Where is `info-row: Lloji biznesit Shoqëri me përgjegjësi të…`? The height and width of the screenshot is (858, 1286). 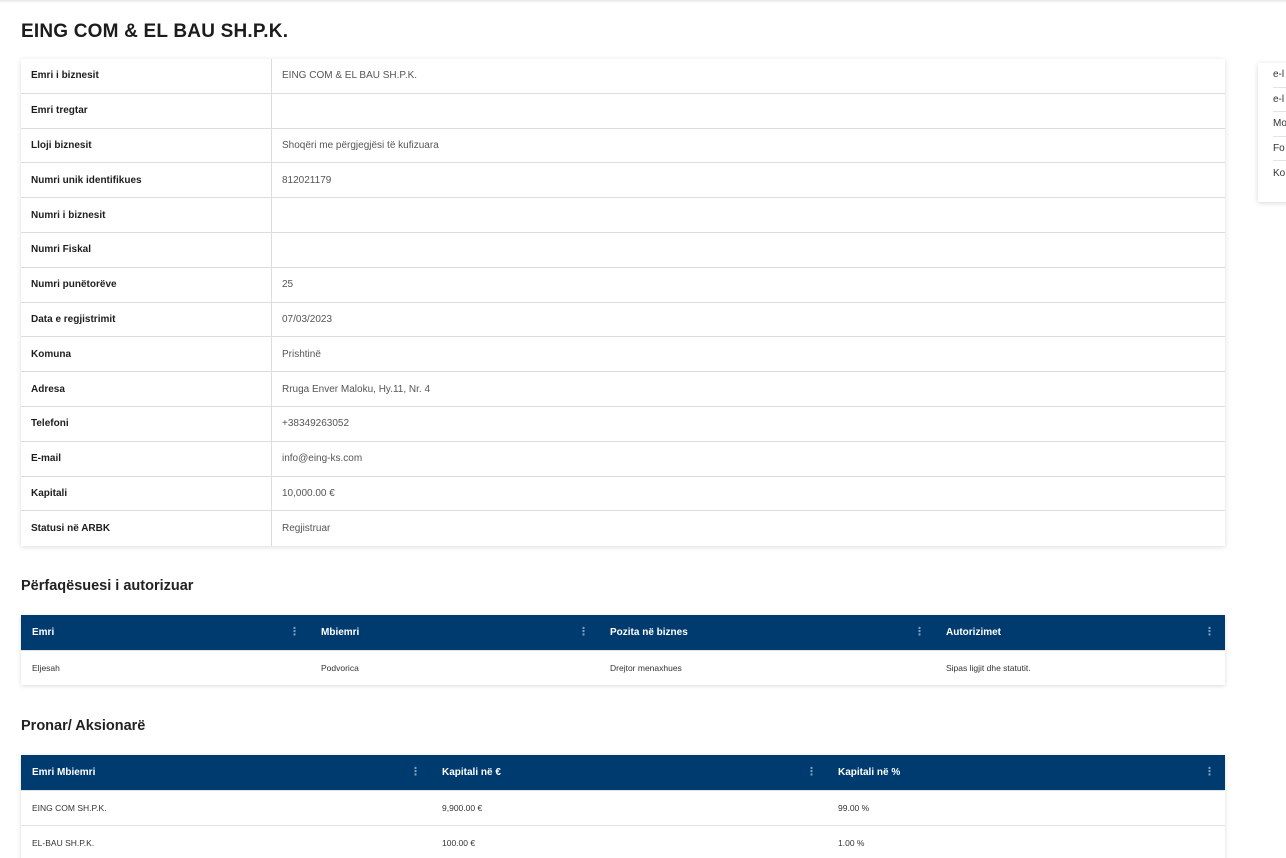
info-row: Lloji biznesit Shoqëri me përgjegjësi të… is located at coordinates (623, 146).